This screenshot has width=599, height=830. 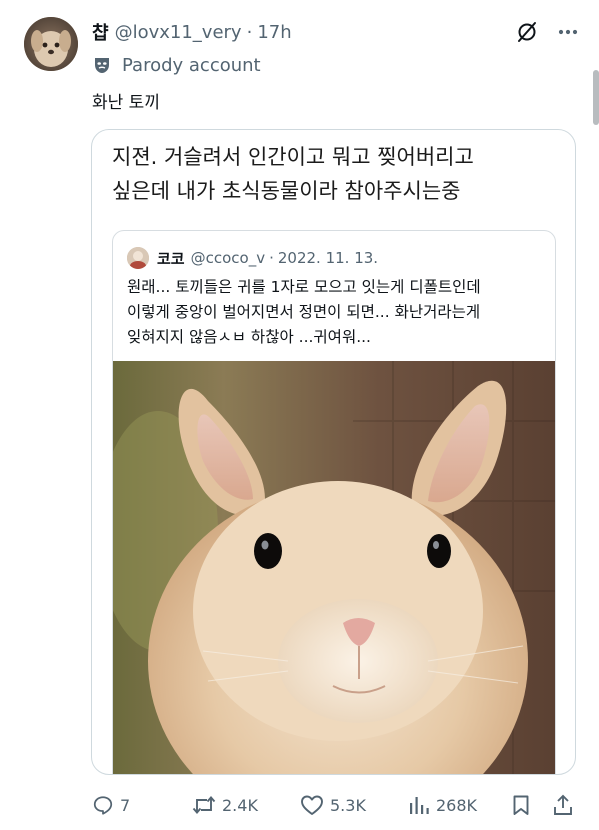 I want to click on mask-icon, so click(x=102, y=65).